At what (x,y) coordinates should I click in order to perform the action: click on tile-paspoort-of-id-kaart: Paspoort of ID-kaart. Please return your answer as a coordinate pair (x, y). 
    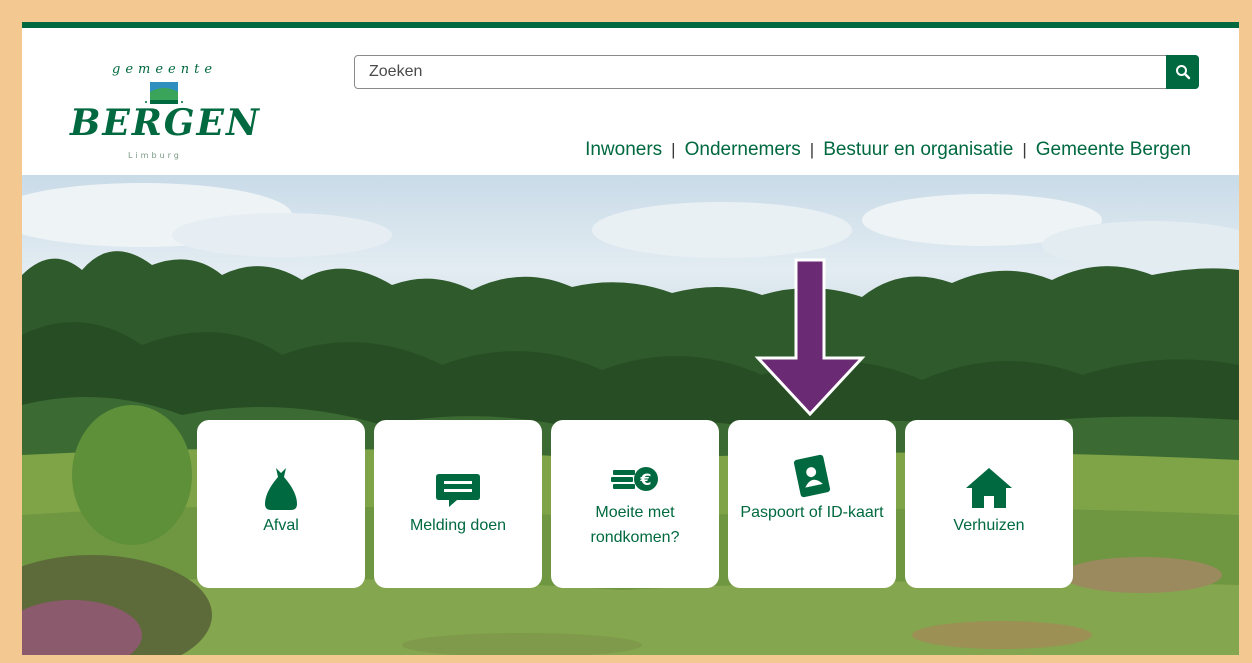
    Looking at the image, I should click on (812, 504).